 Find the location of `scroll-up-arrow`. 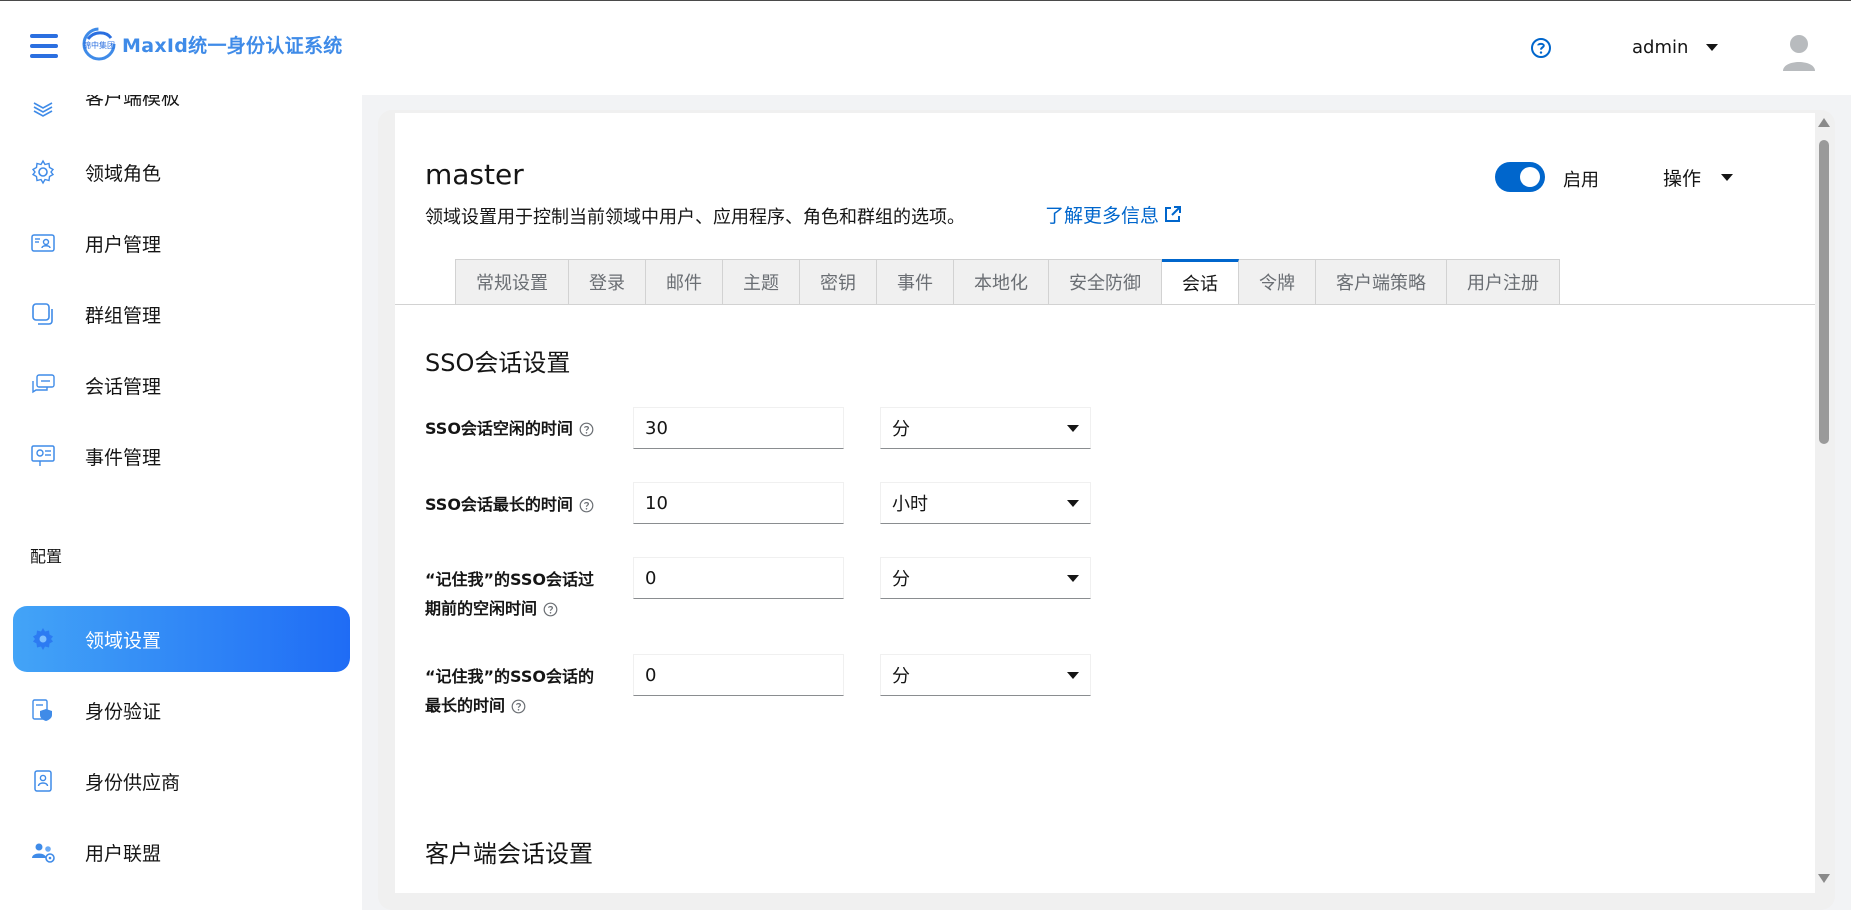

scroll-up-arrow is located at coordinates (1824, 122).